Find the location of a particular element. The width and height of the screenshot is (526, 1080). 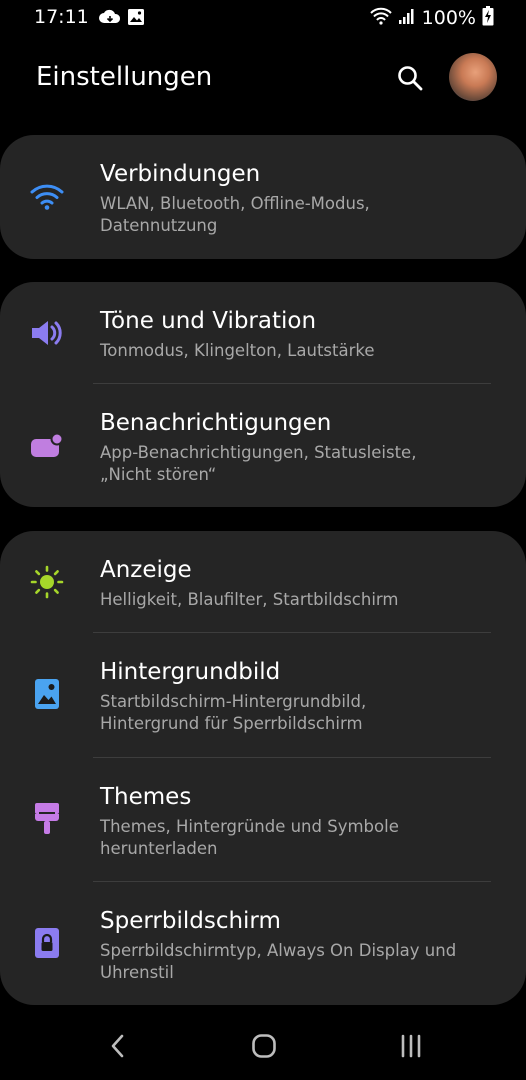

item-subtitle: Helligkeit, Blaufilter, Startbildschirm is located at coordinates (295, 600).